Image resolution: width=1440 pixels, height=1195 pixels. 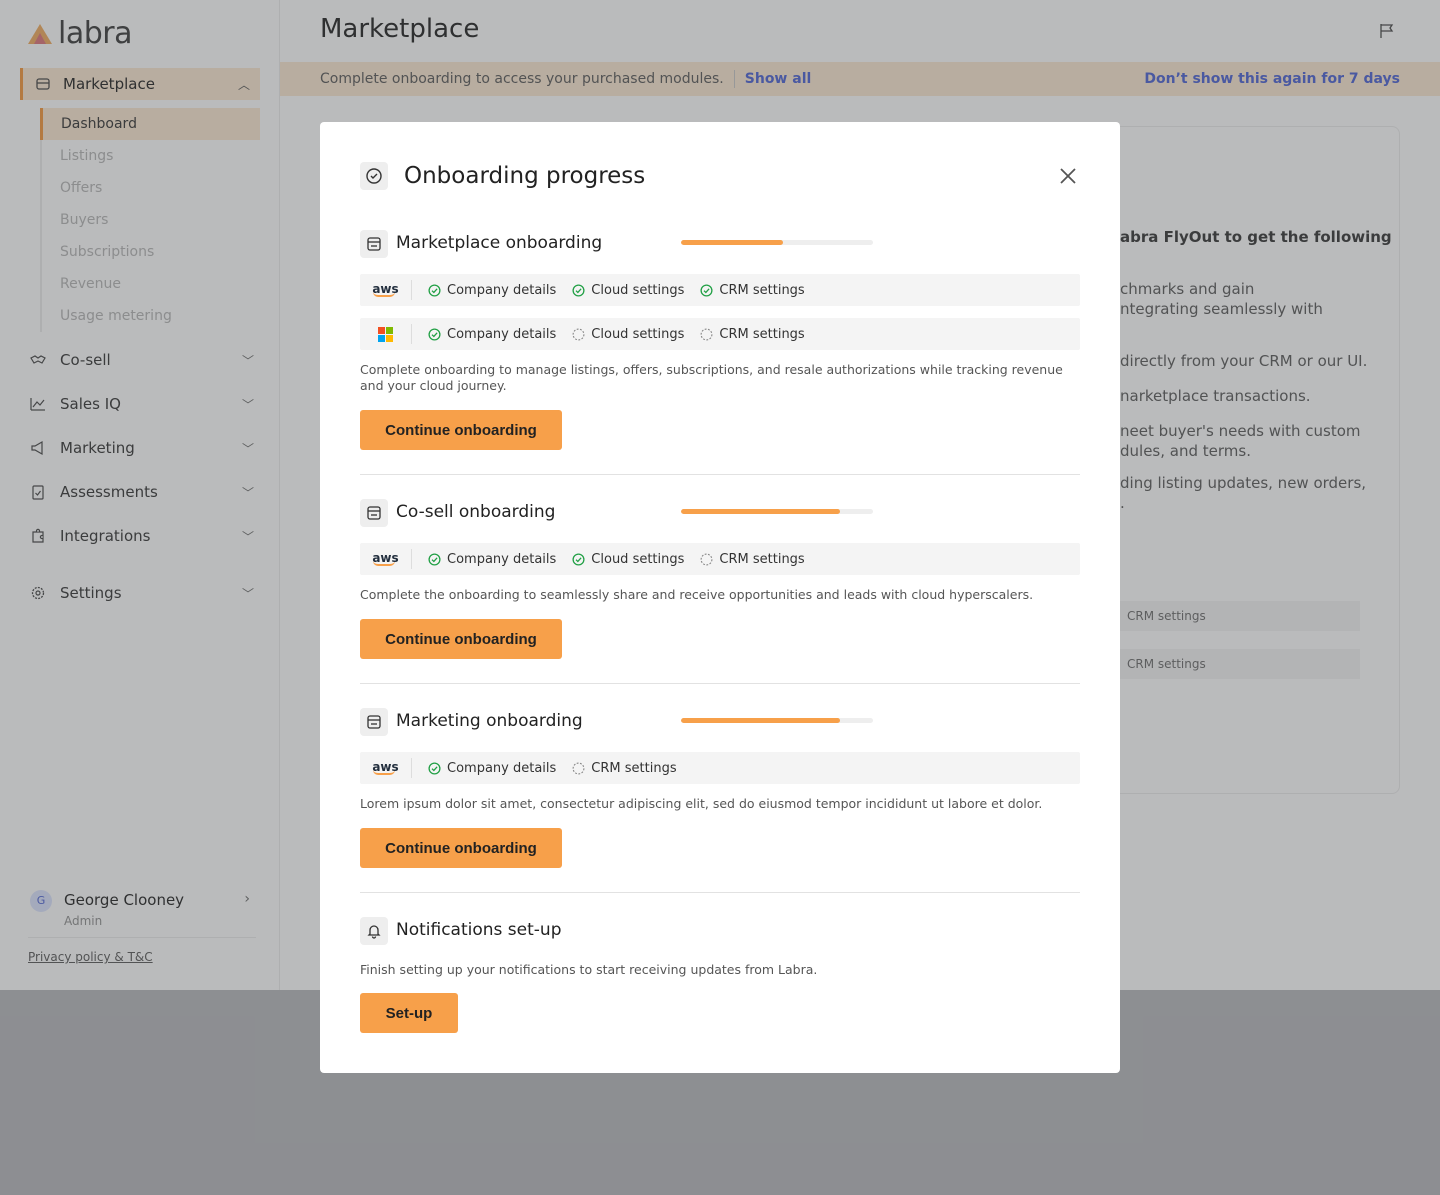 What do you see at coordinates (489, 721) in the screenshot?
I see `section-title: Marketing onboarding` at bounding box center [489, 721].